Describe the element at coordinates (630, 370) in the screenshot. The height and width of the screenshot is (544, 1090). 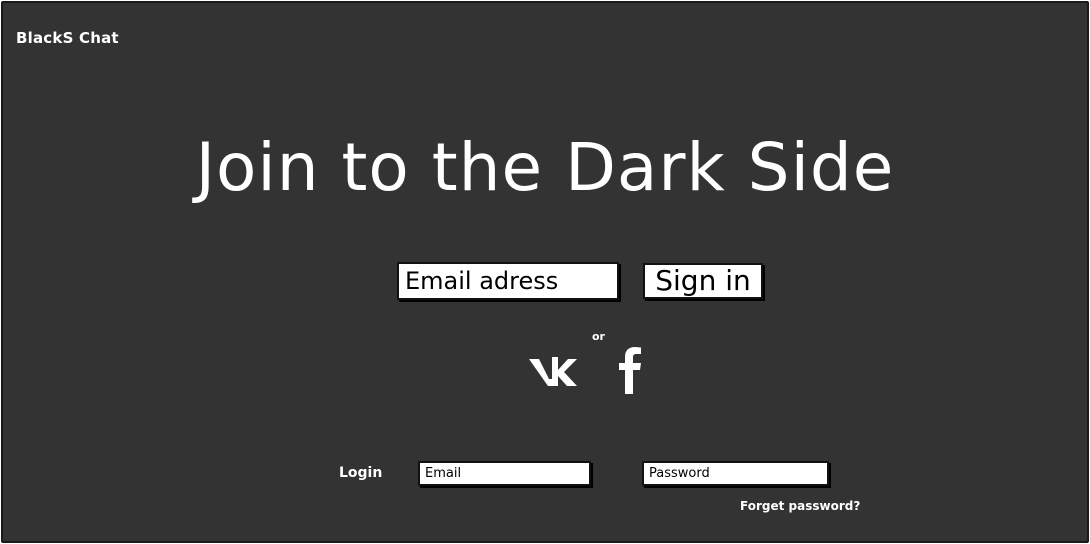
I see `facebook-icon` at that location.